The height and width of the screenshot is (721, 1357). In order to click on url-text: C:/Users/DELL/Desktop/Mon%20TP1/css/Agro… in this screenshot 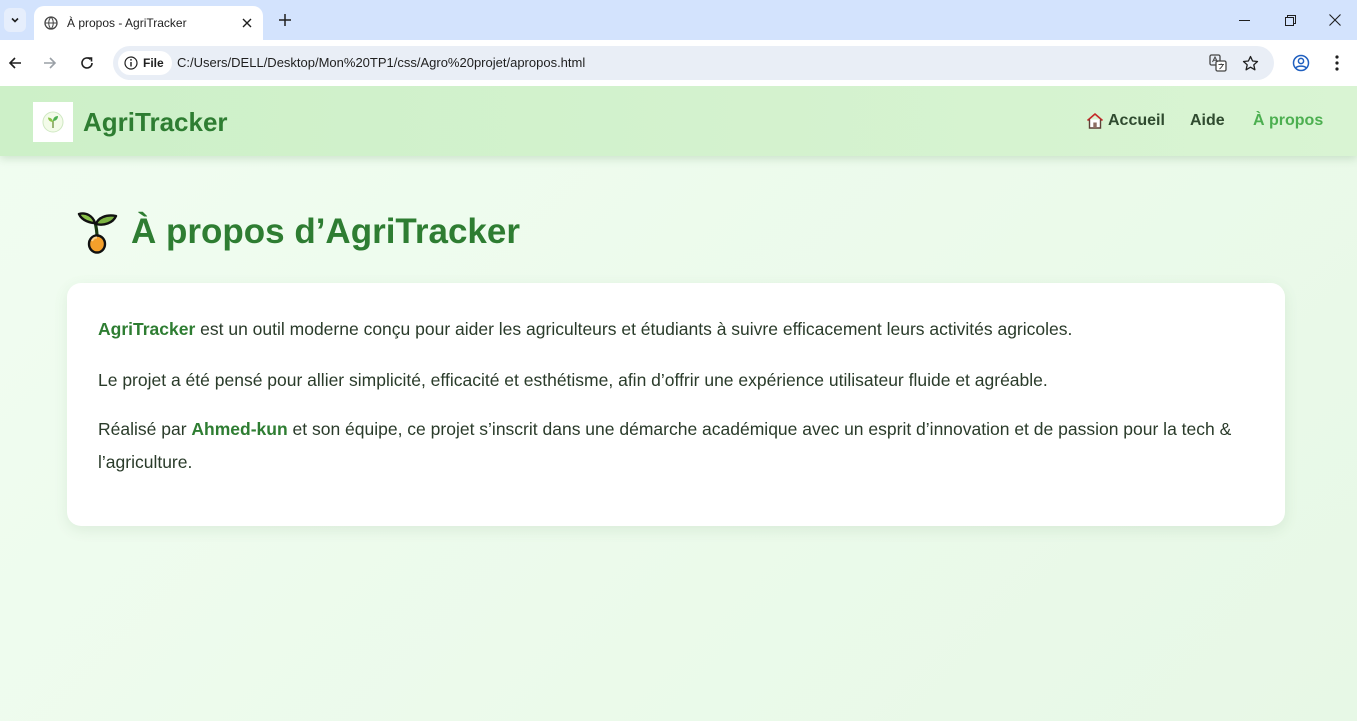, I will do `click(381, 62)`.